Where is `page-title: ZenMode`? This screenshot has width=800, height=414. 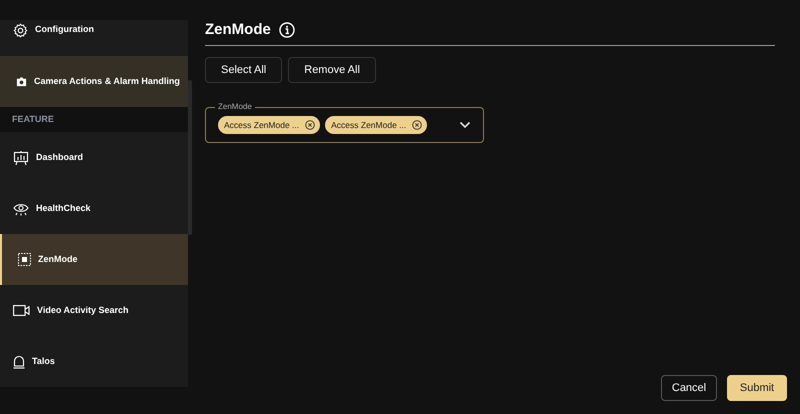 page-title: ZenMode is located at coordinates (238, 30).